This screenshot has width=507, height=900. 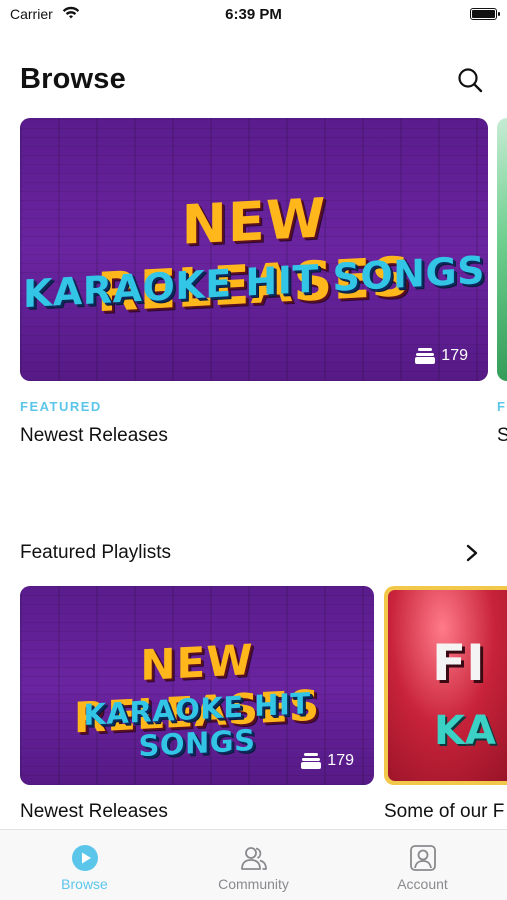 I want to click on page-title: Browse, so click(x=73, y=79).